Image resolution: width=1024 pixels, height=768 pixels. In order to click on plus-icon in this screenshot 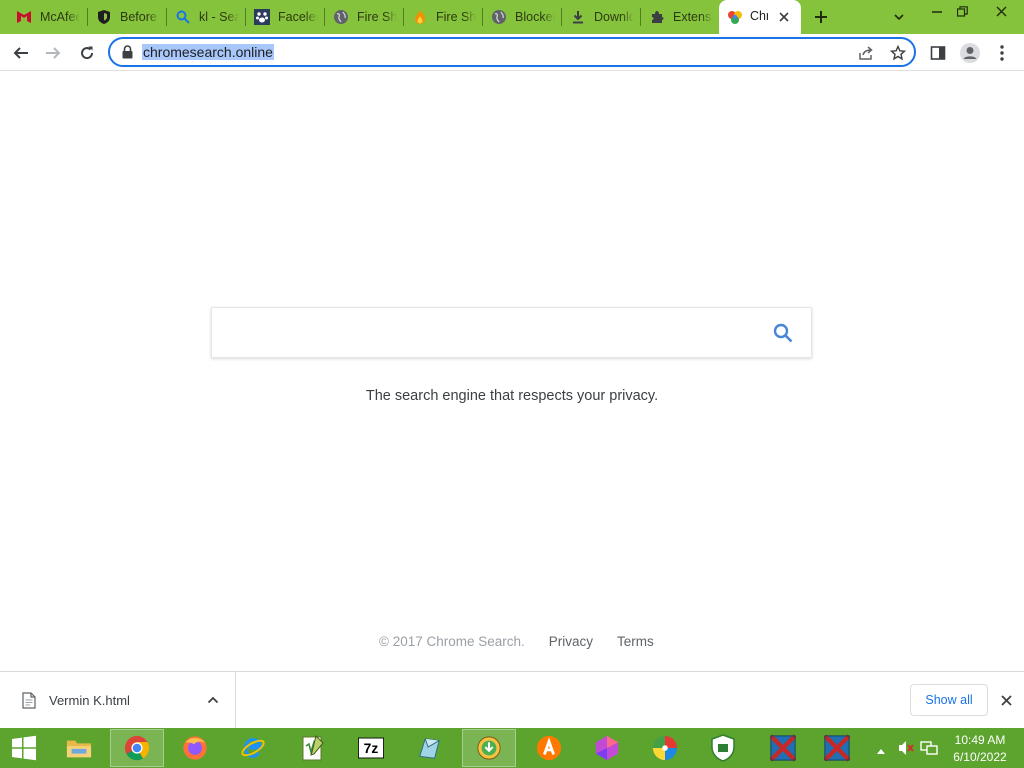, I will do `click(821, 17)`.